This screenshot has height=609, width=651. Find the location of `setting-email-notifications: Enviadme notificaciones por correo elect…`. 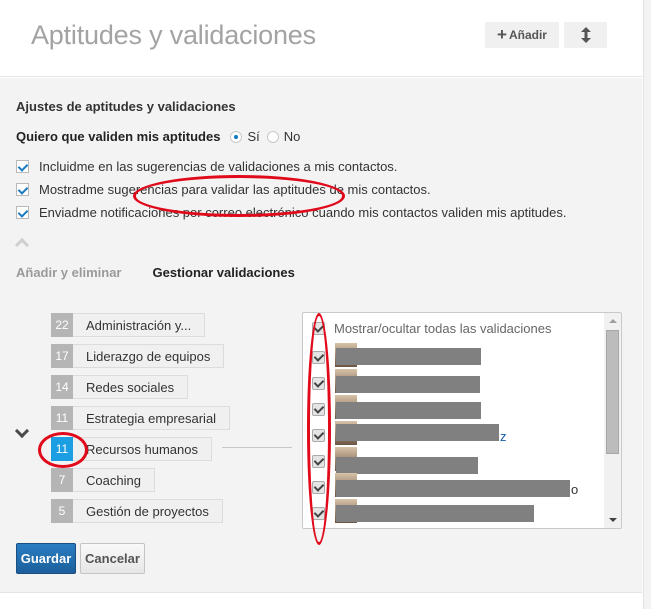

setting-email-notifications: Enviadme notificaciones por correo elect… is located at coordinates (291, 212).